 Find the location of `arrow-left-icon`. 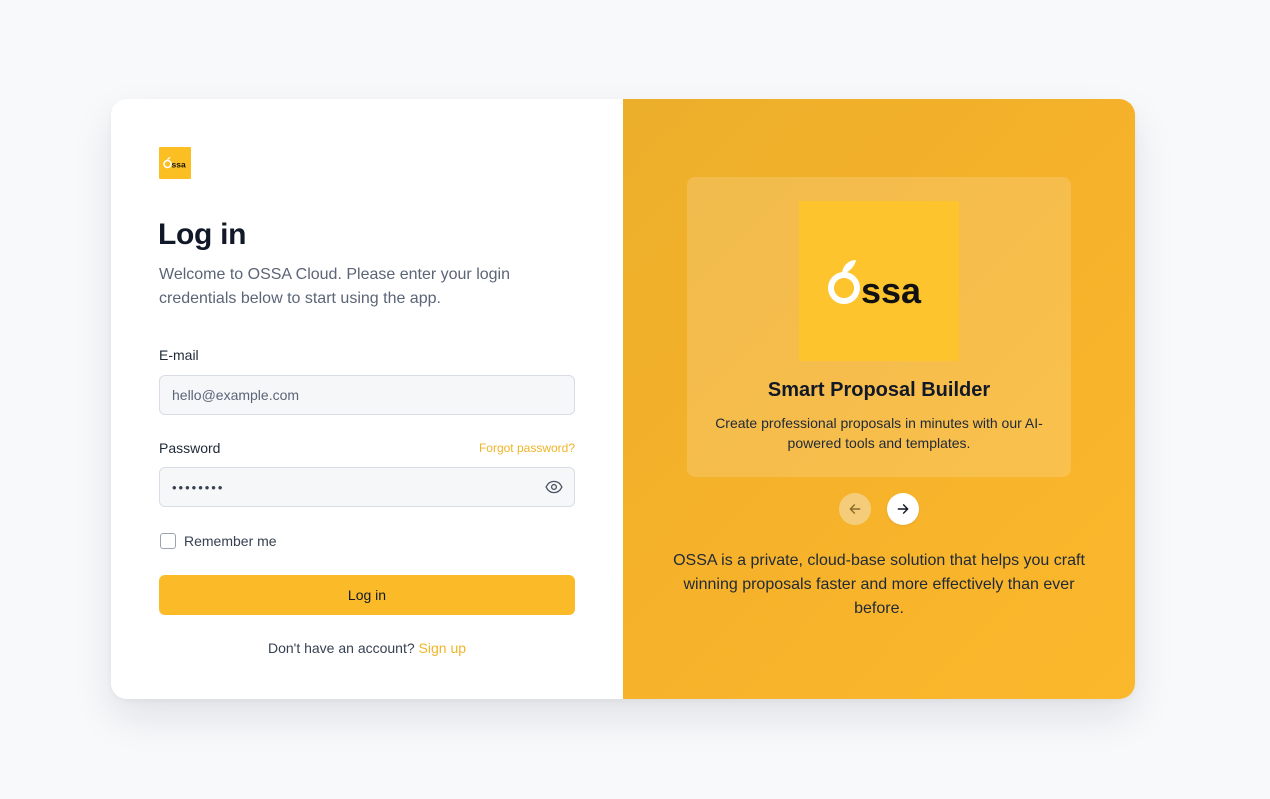

arrow-left-icon is located at coordinates (855, 509).